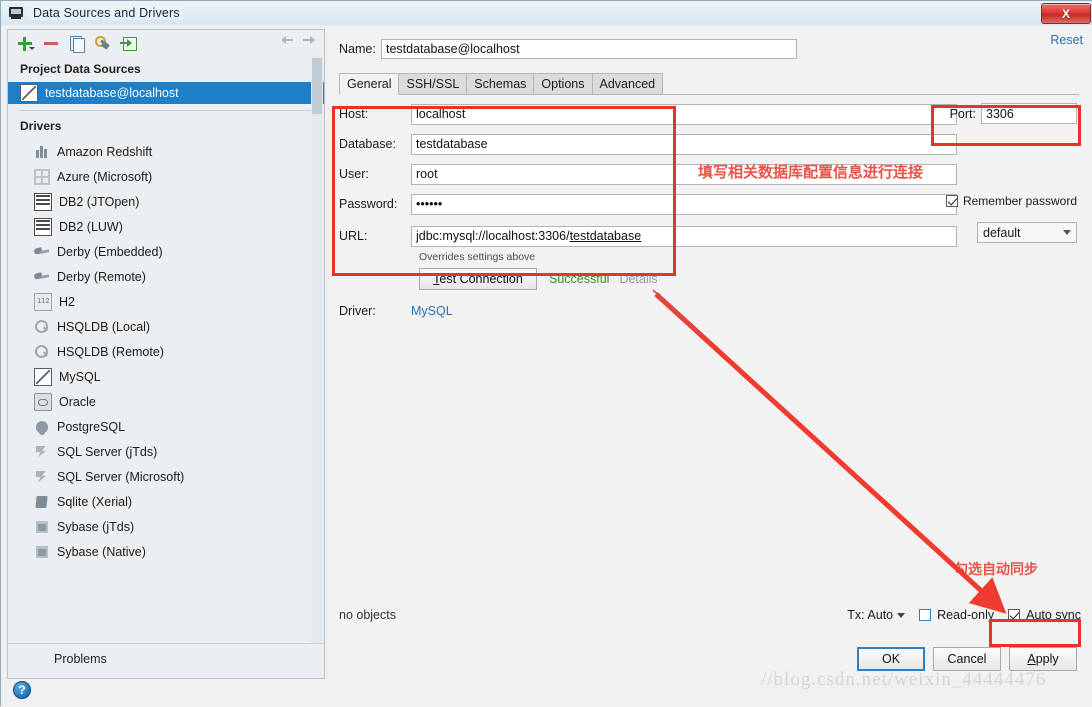 This screenshot has width=1092, height=707. Describe the element at coordinates (80, 659) in the screenshot. I see `problems-label: Problems` at that location.